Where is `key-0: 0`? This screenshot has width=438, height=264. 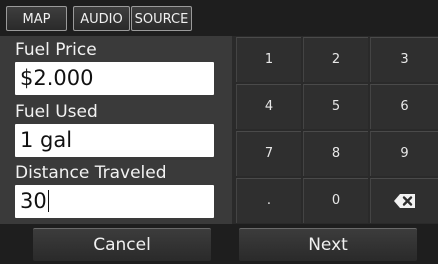
key-0: 0 is located at coordinates (335, 200).